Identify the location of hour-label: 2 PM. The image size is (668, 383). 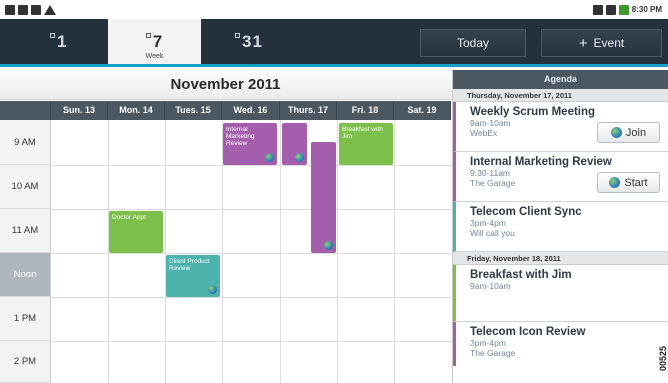
(25, 362).